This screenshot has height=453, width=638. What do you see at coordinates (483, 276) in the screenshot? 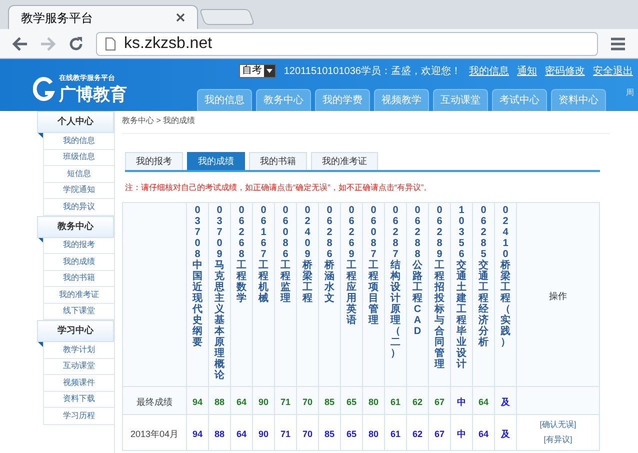
I see `column-header: 06285交通工程经济分析` at bounding box center [483, 276].